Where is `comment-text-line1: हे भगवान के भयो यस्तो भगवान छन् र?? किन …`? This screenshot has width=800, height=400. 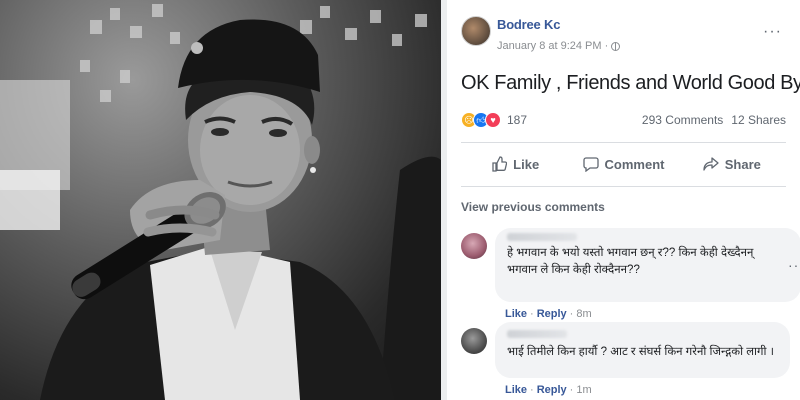 comment-text-line1: हे भगवान के भयो यस्तो भगवान छन् र?? किन … is located at coordinates (630, 253).